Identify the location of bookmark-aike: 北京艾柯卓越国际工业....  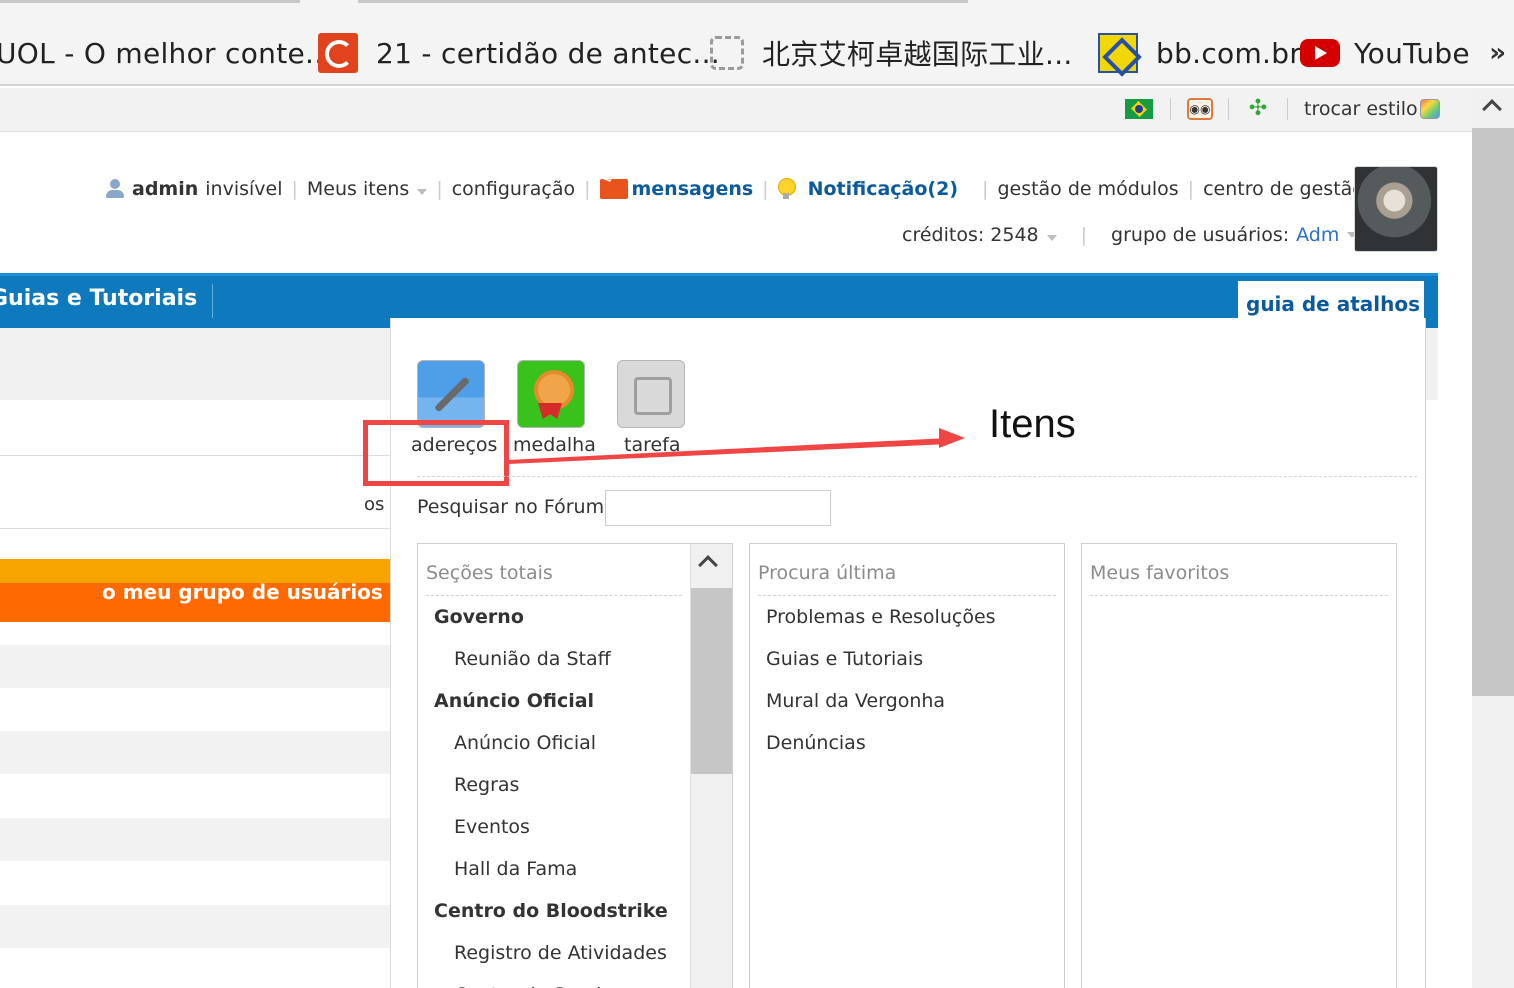
(891, 53).